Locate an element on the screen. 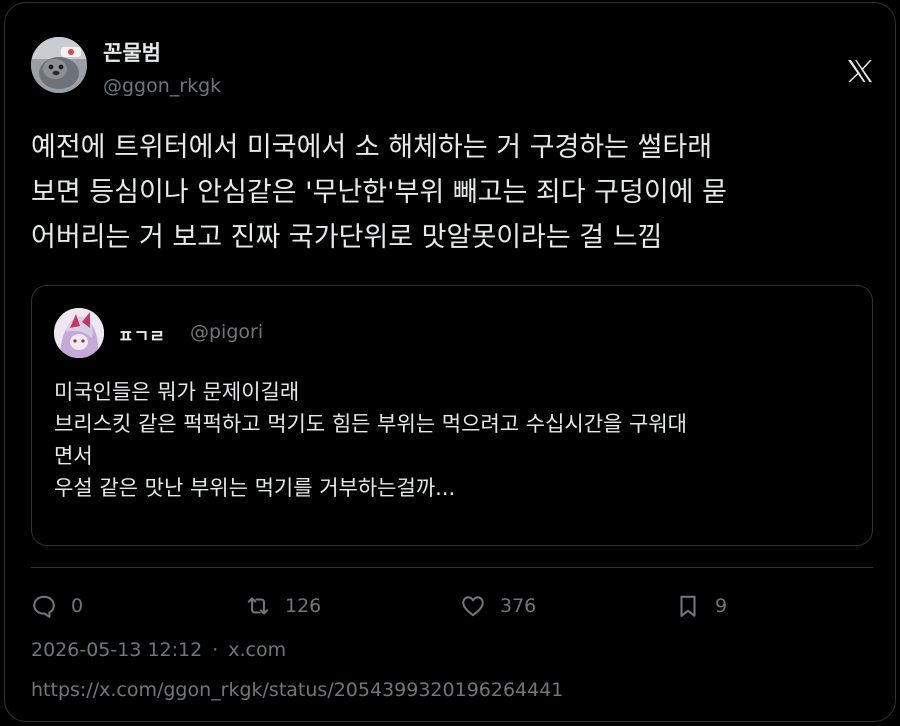 This screenshot has height=726, width=900. reply-button: 0 is located at coordinates (57, 606).